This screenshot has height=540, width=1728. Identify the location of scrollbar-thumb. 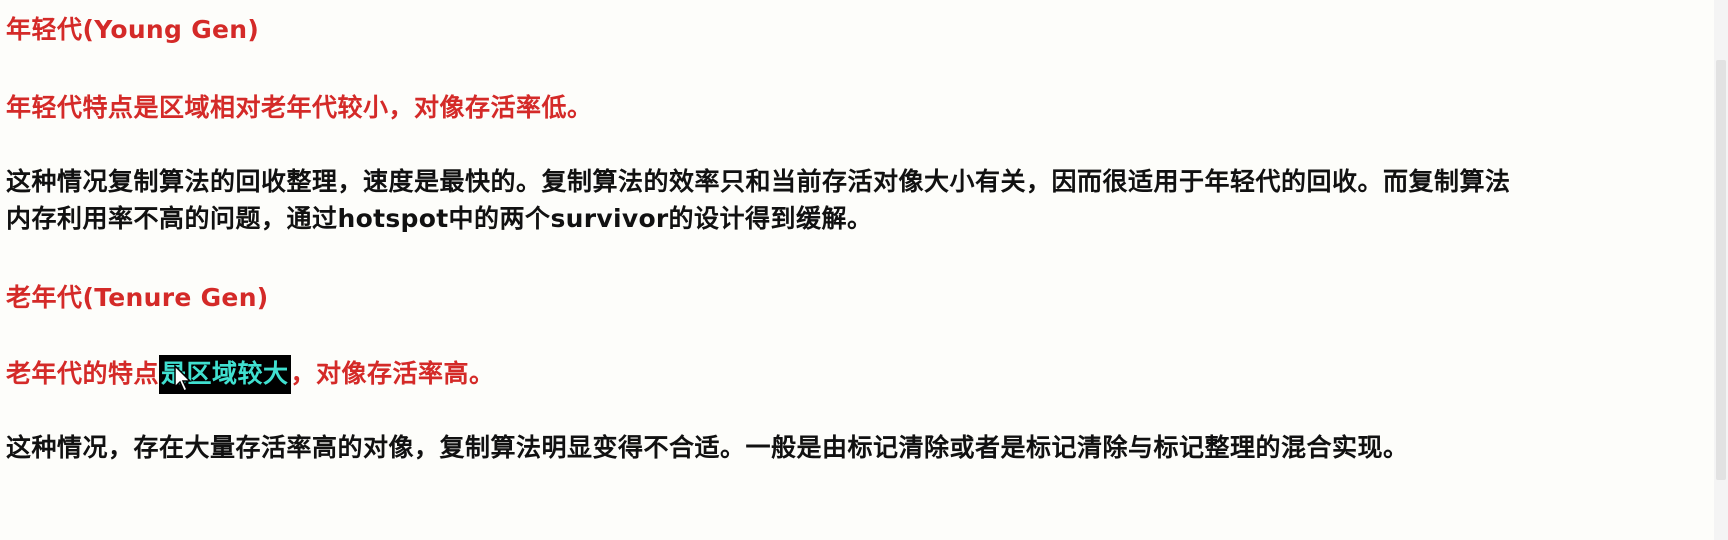
(1721, 270).